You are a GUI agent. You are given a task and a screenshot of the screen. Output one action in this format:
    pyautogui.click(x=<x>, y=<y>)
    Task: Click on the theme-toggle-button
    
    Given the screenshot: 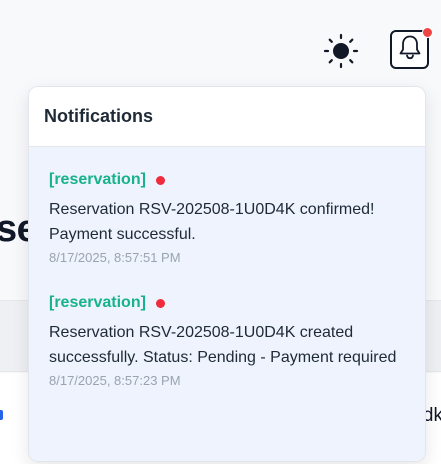 What is the action you would take?
    pyautogui.click(x=341, y=53)
    